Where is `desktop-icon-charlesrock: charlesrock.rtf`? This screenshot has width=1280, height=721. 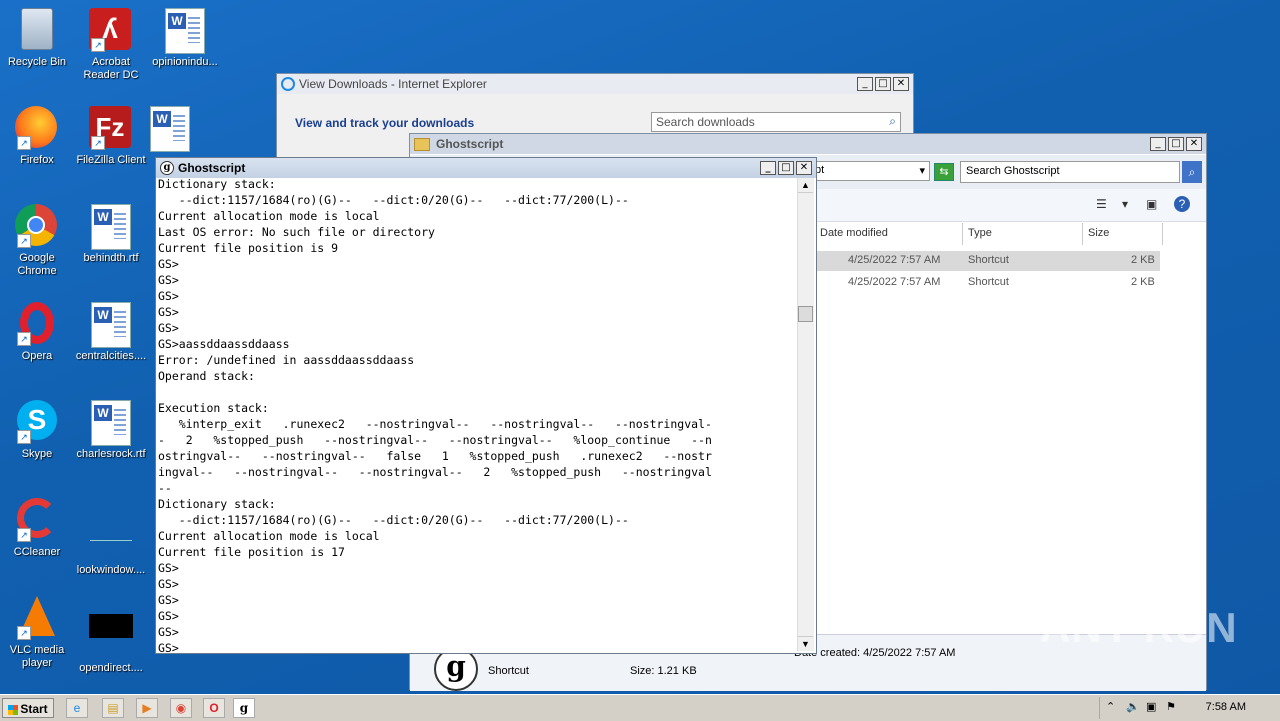
desktop-icon-charlesrock: charlesrock.rtf is located at coordinates (111, 430).